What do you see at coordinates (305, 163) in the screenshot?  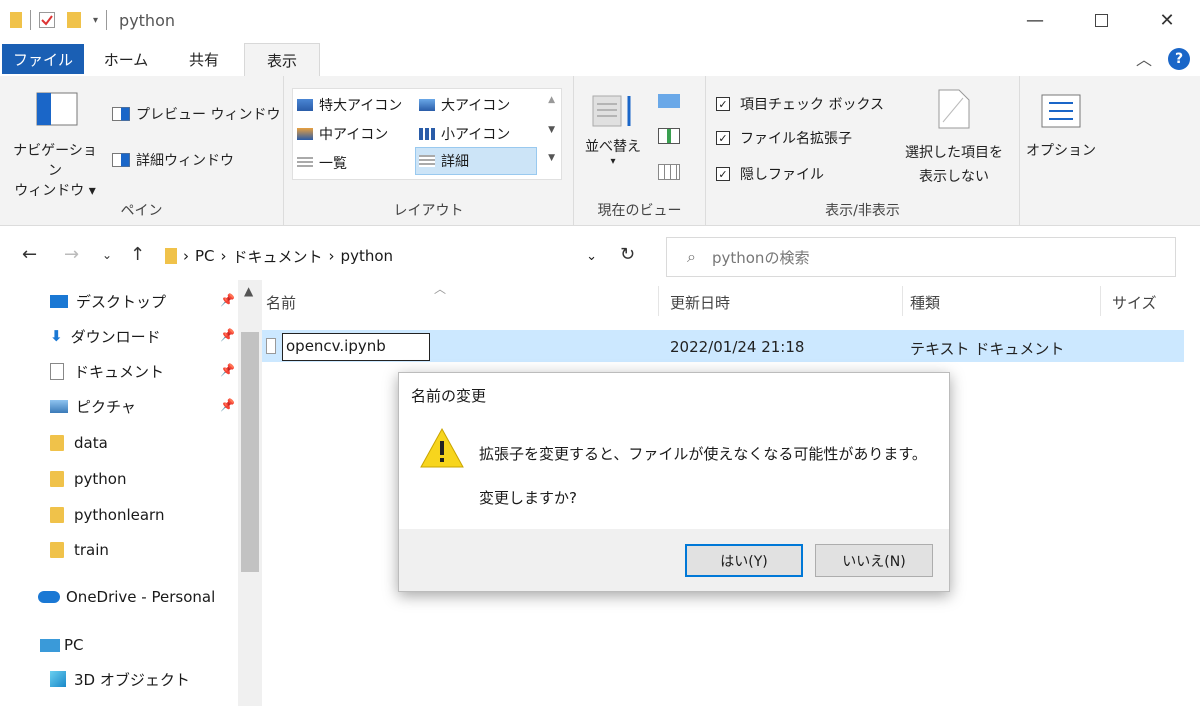 I see `list-icon` at bounding box center [305, 163].